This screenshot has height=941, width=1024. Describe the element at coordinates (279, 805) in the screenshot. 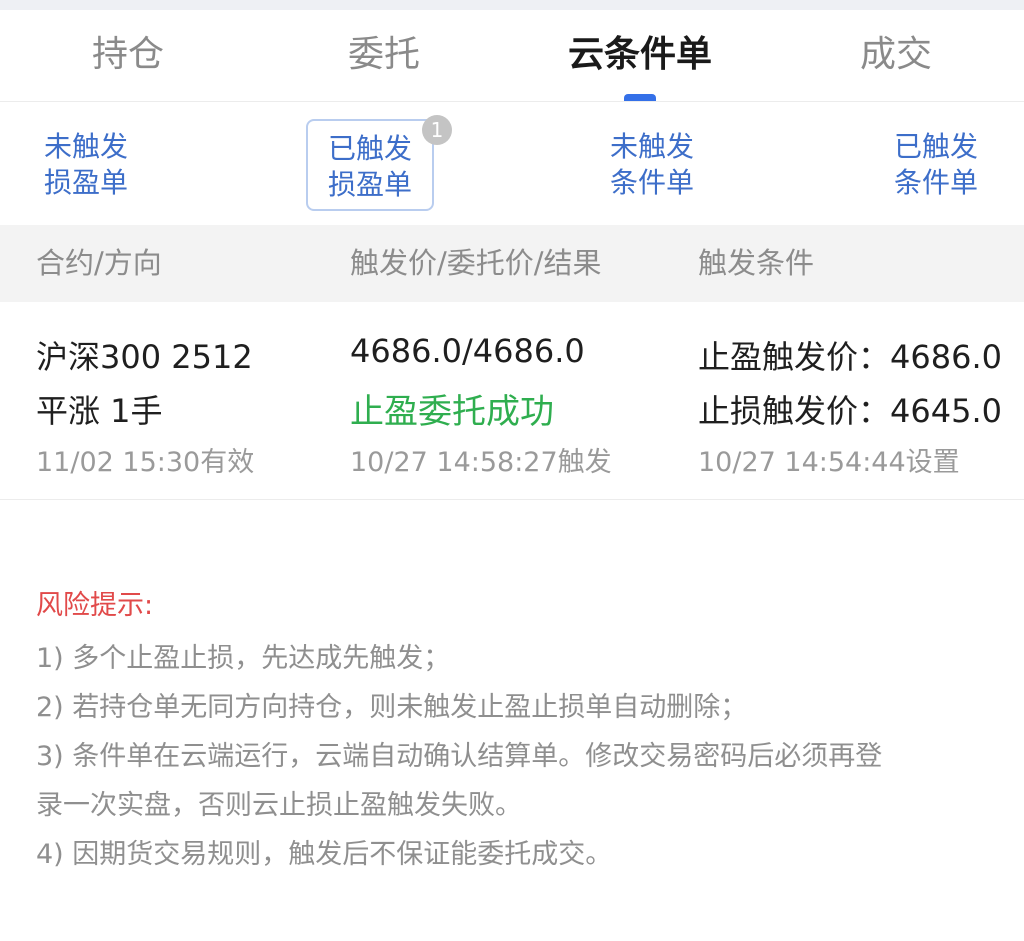

I see `risk-item: 录一次实盘，否则云止损止盈触发失败。` at that location.